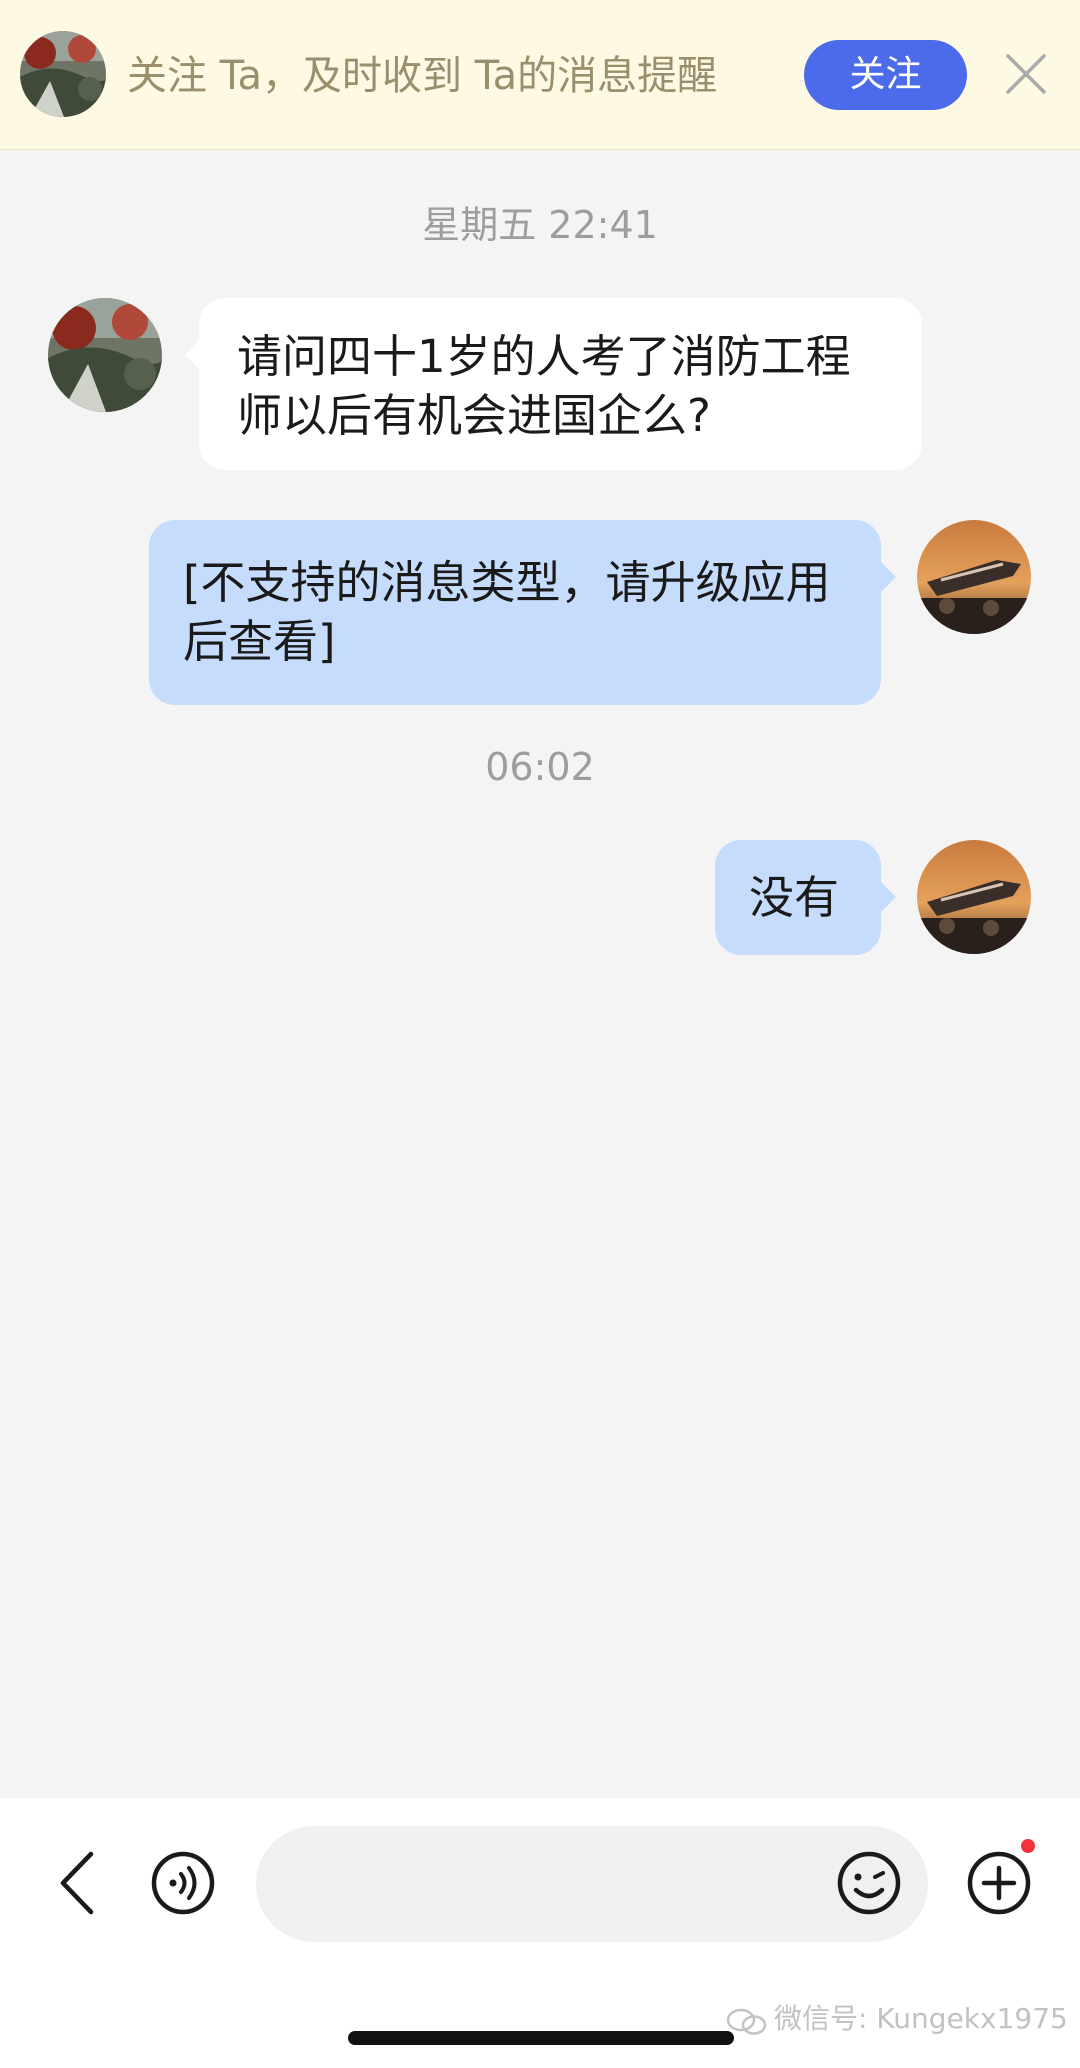 The image size is (1080, 2068). Describe the element at coordinates (794, 897) in the screenshot. I see `message-text: 没有` at that location.